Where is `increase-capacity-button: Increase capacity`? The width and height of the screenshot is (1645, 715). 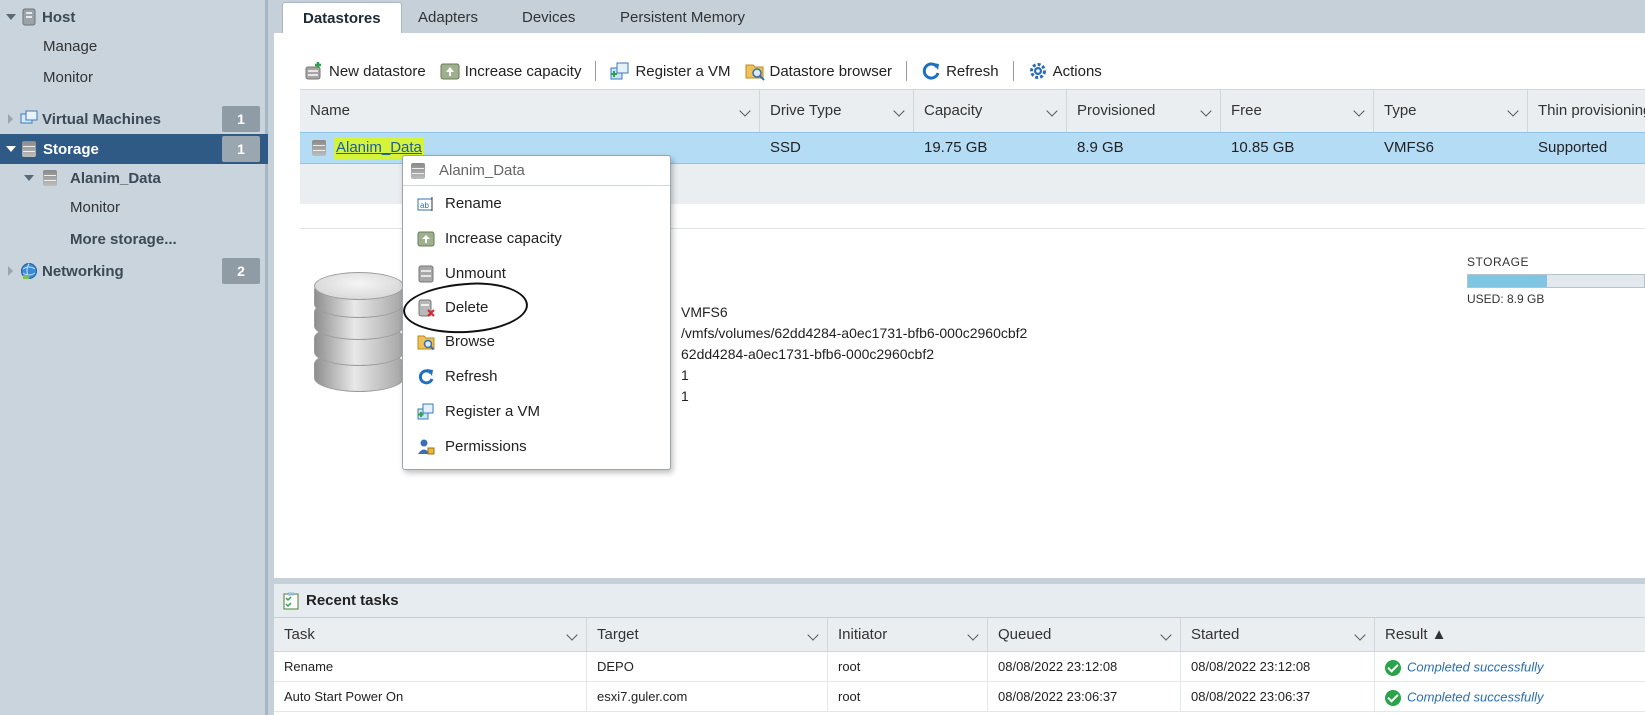
increase-capacity-button: Increase capacity is located at coordinates (511, 71).